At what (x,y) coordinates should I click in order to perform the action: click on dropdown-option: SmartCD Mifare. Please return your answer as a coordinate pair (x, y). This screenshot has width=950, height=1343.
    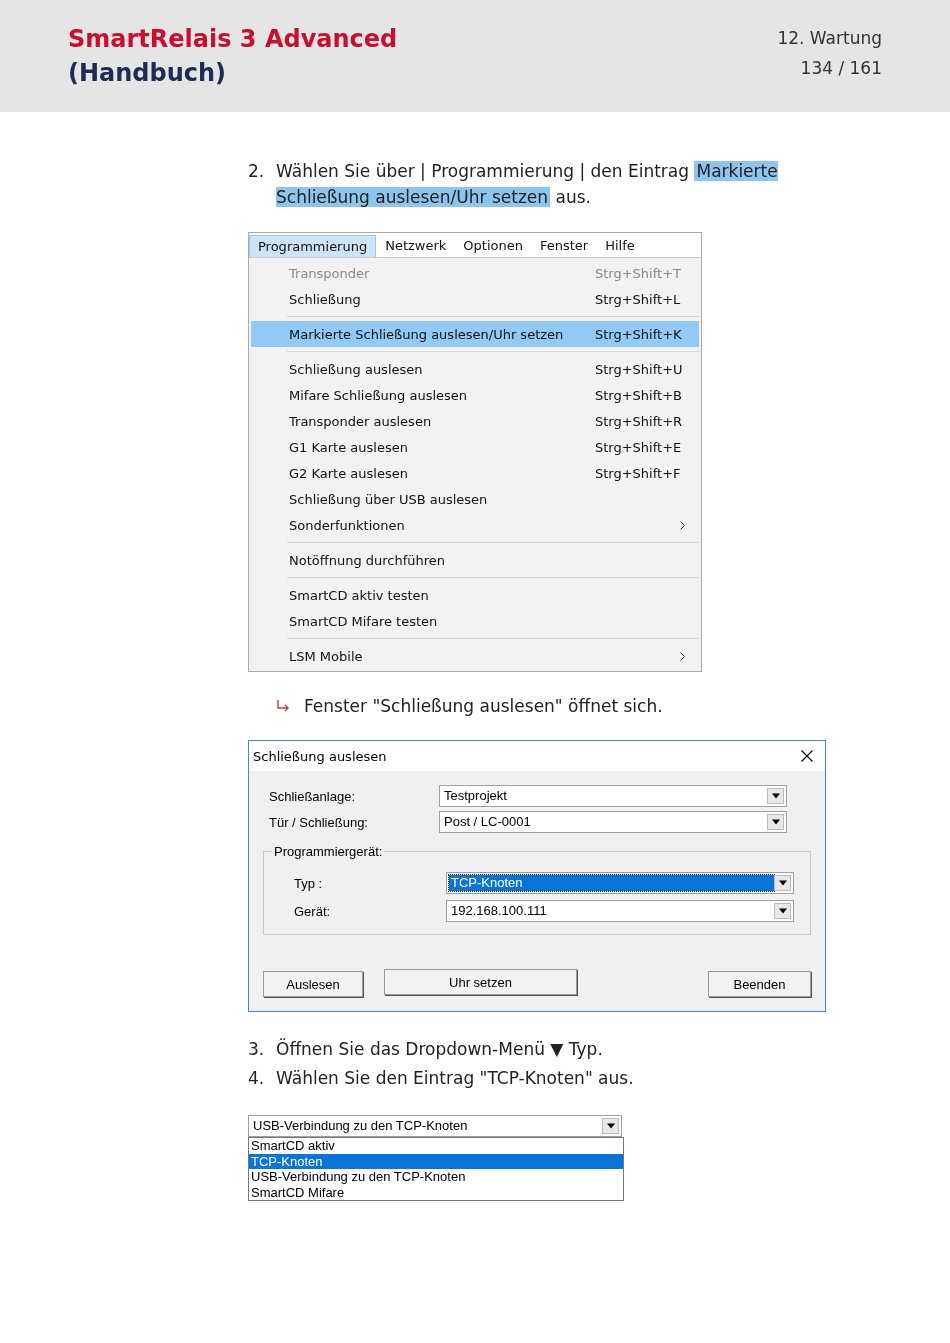
    Looking at the image, I should click on (436, 1192).